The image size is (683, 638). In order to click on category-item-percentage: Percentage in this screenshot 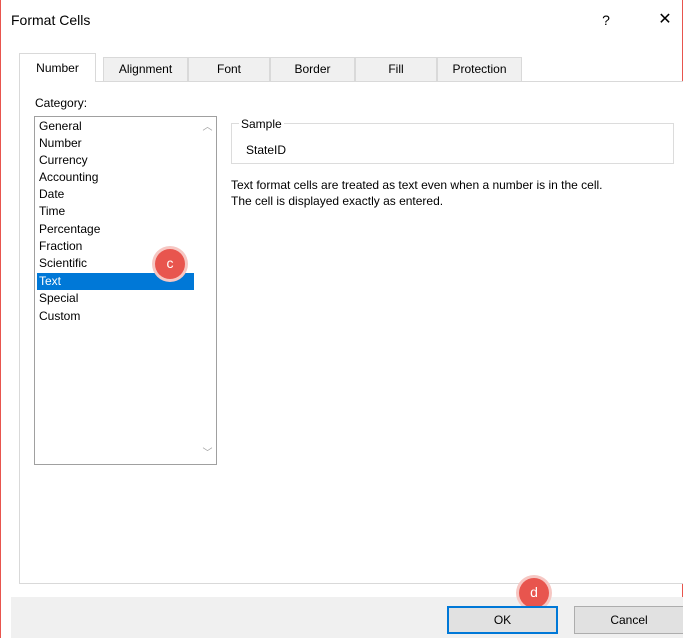, I will do `click(115, 229)`.